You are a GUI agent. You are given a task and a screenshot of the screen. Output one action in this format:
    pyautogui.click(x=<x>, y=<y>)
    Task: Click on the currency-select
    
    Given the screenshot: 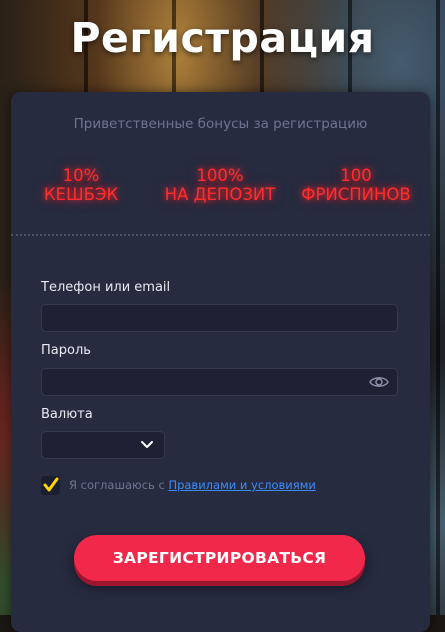 What is the action you would take?
    pyautogui.click(x=103, y=445)
    